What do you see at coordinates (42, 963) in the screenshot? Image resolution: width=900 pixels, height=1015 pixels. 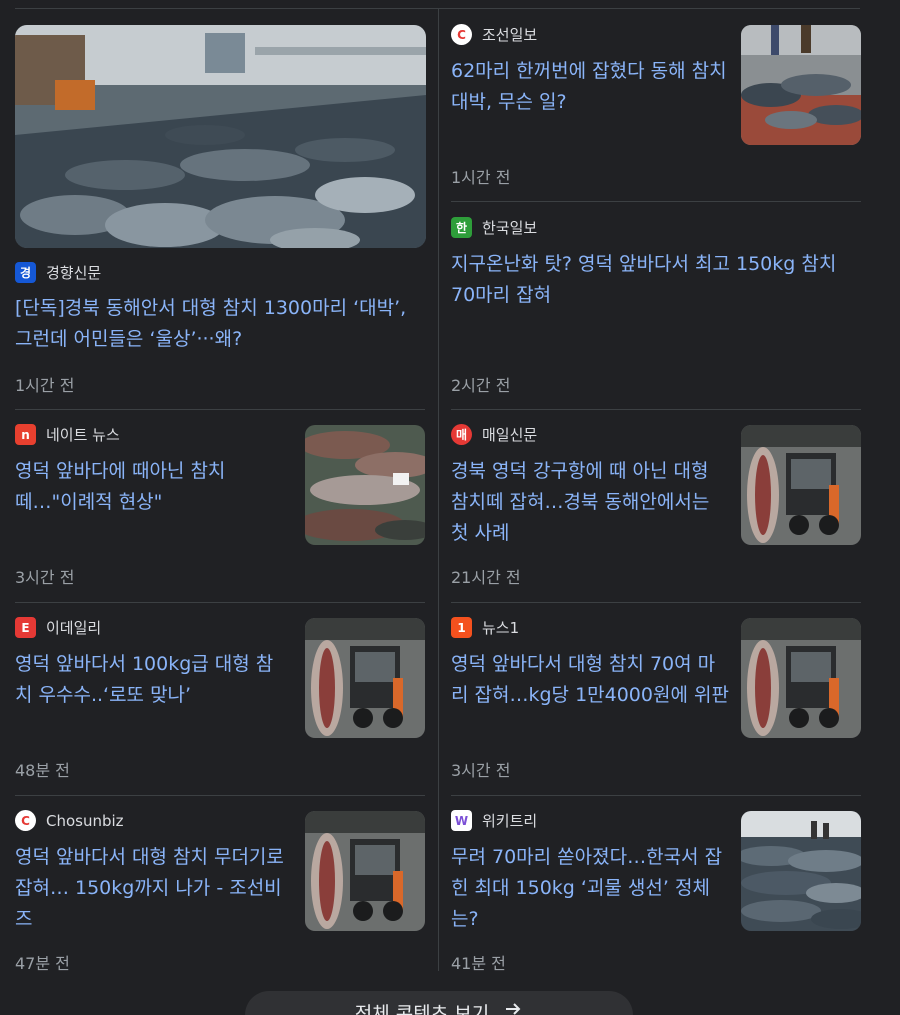 I see `article-time: 47분 전` at bounding box center [42, 963].